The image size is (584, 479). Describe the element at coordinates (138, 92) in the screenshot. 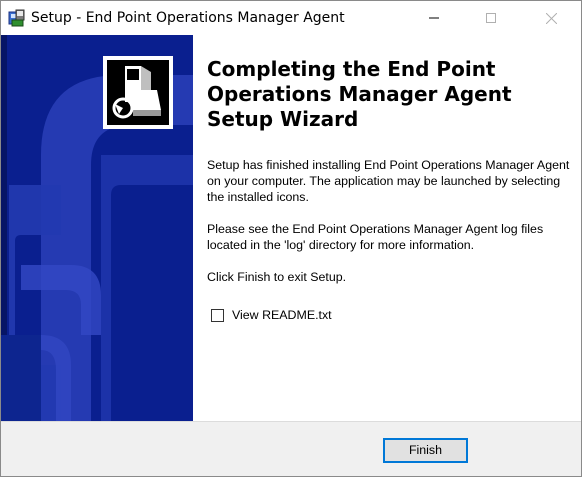

I see `computer-setup-icon` at that location.